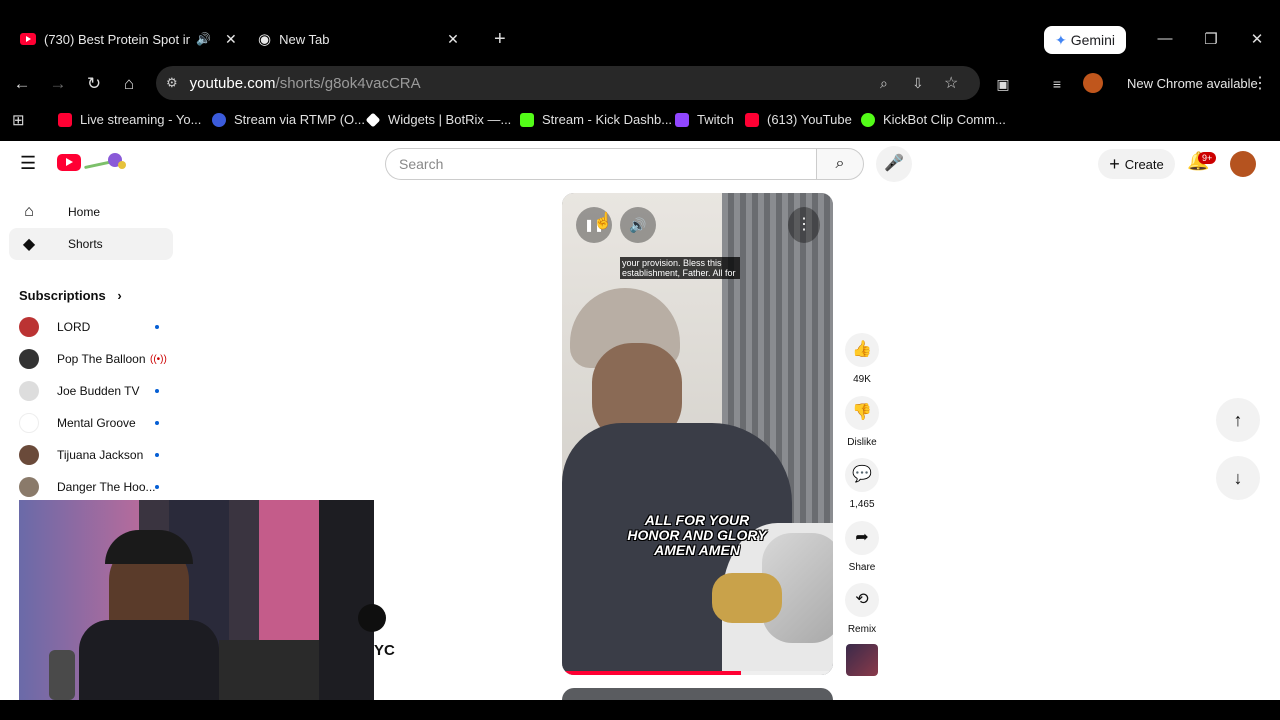  What do you see at coordinates (809, 119) in the screenshot?
I see `bookmark-label: (613) YouTube` at bounding box center [809, 119].